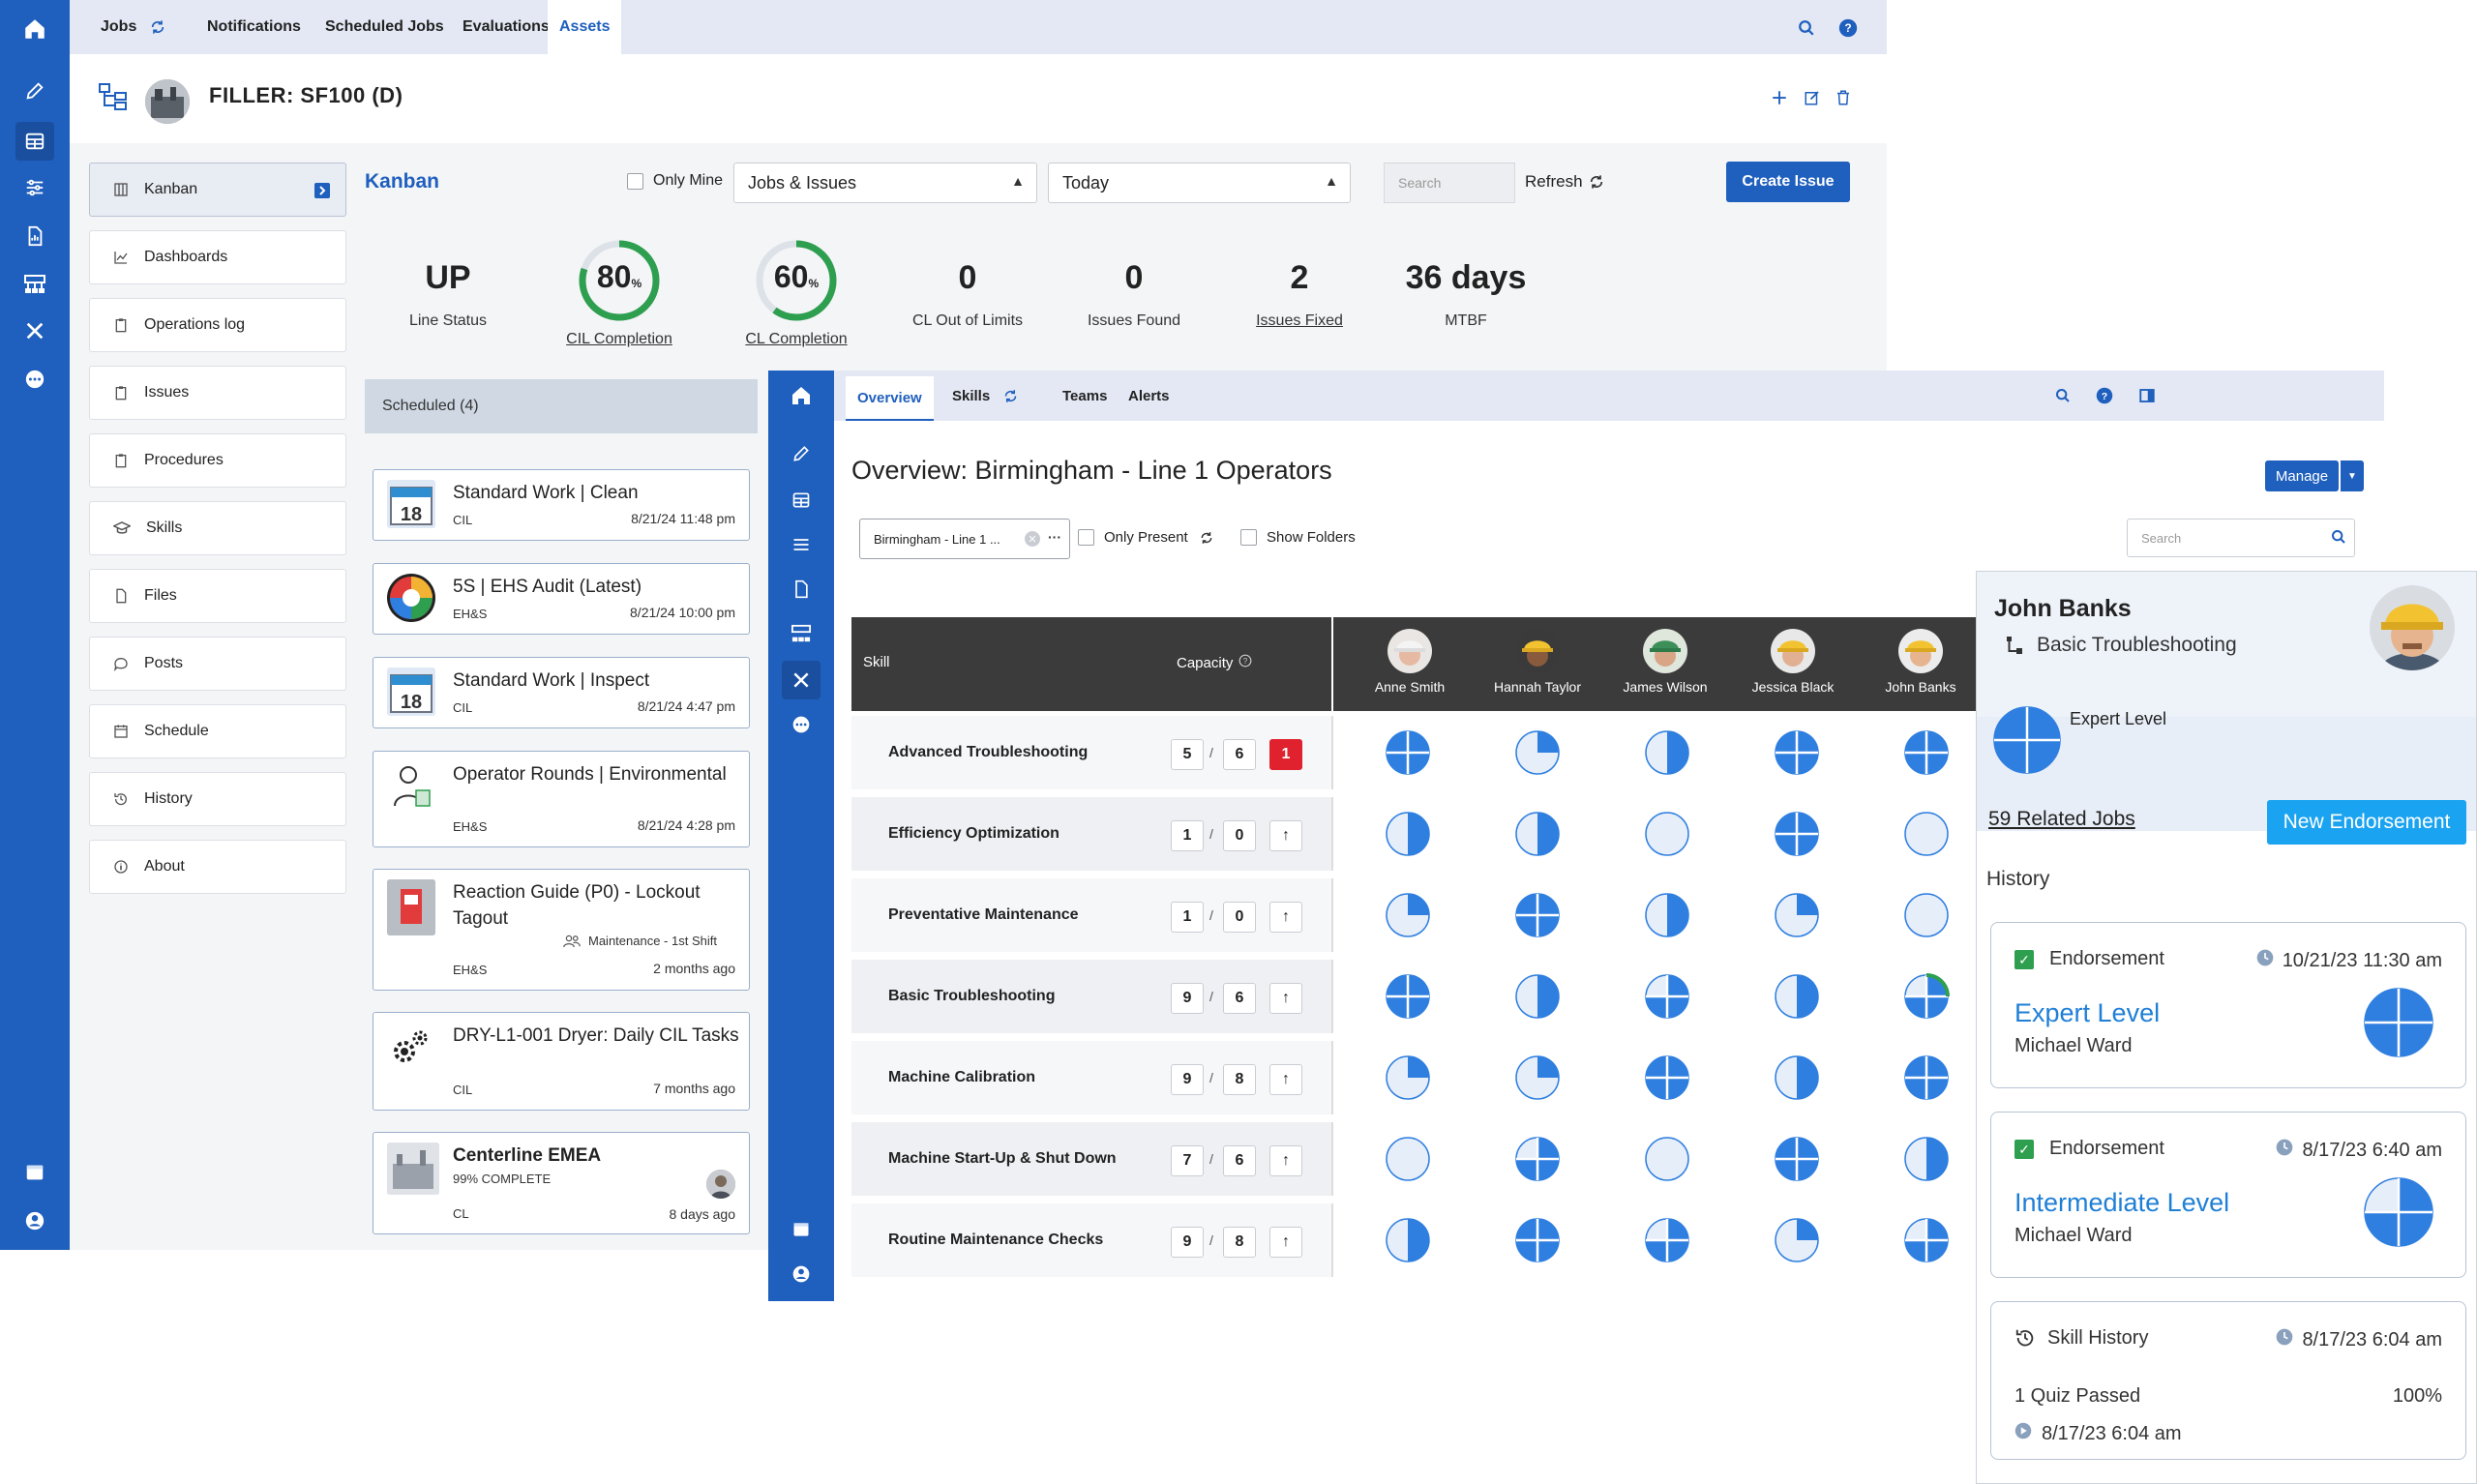 This screenshot has height=1484, width=2477. Describe the element at coordinates (217, 190) in the screenshot. I see `nav-kanban: Kanban` at that location.